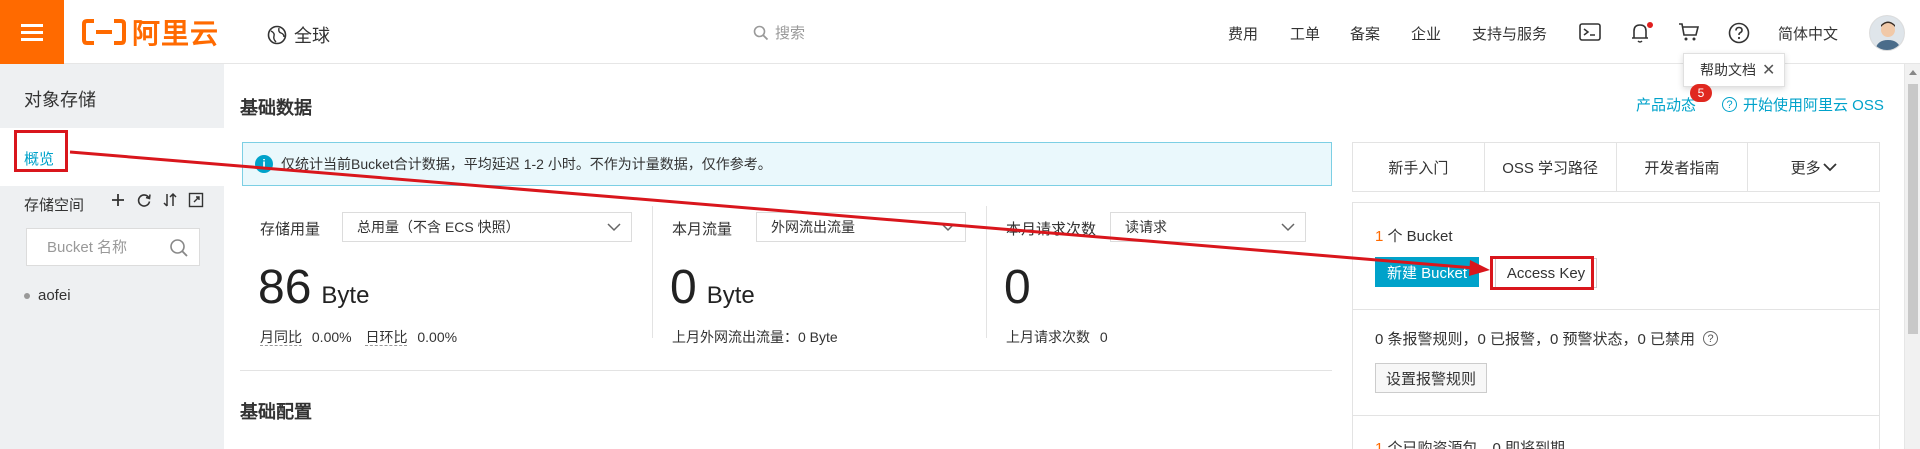  What do you see at coordinates (331, 337) in the screenshot?
I see `yoy-value: 0.00%` at bounding box center [331, 337].